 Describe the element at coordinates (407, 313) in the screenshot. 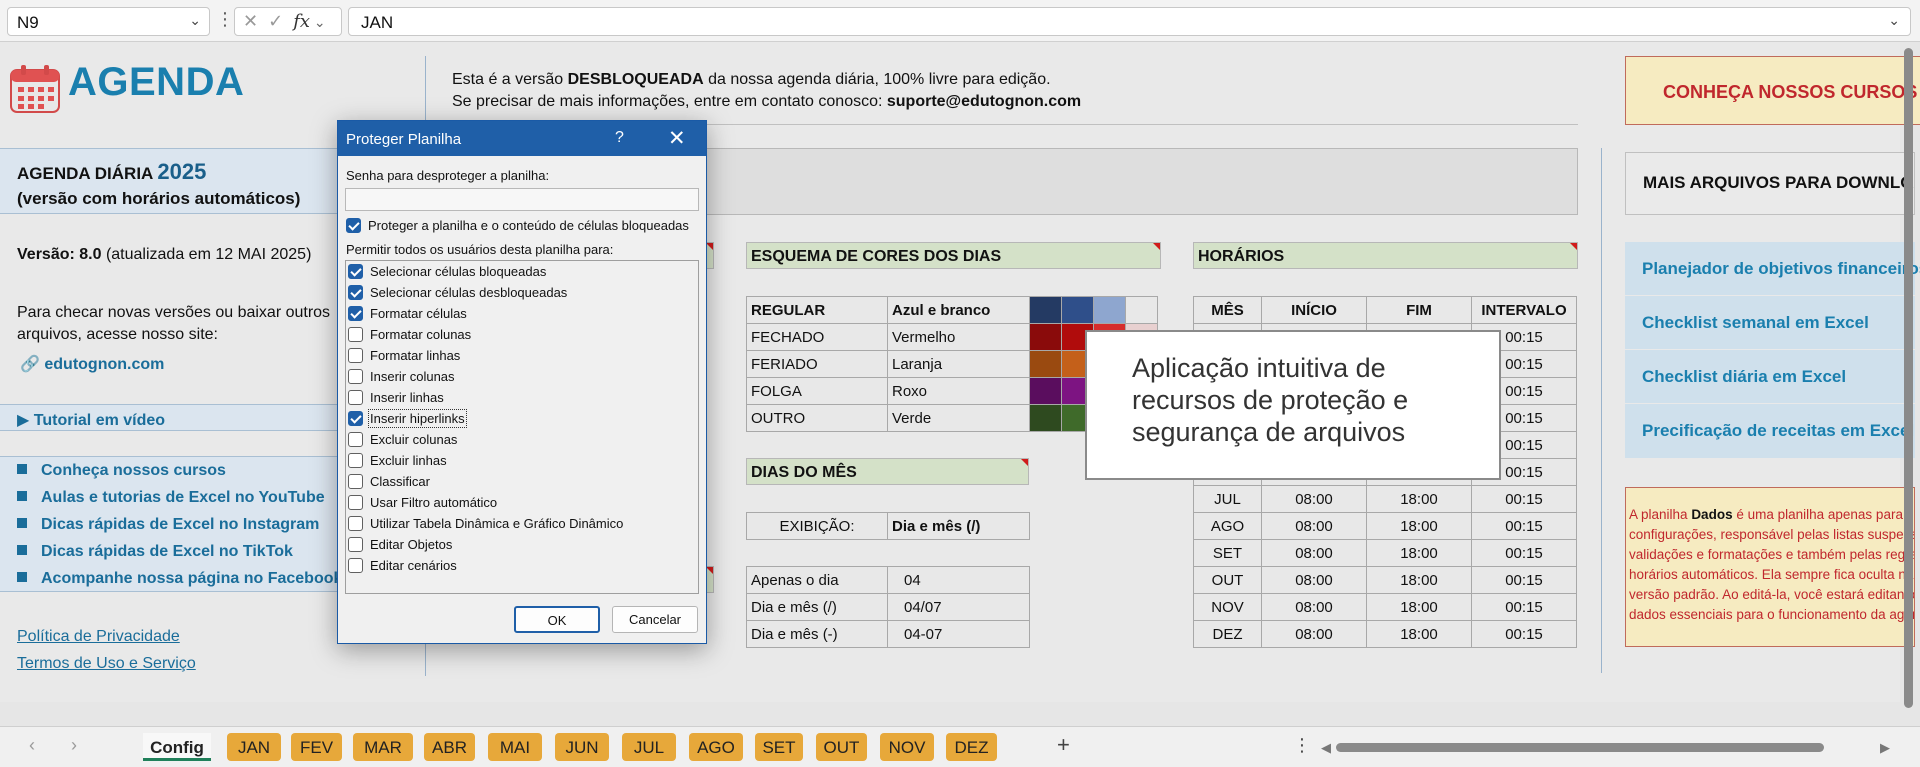

I see `permission-option: Formatar células` at that location.